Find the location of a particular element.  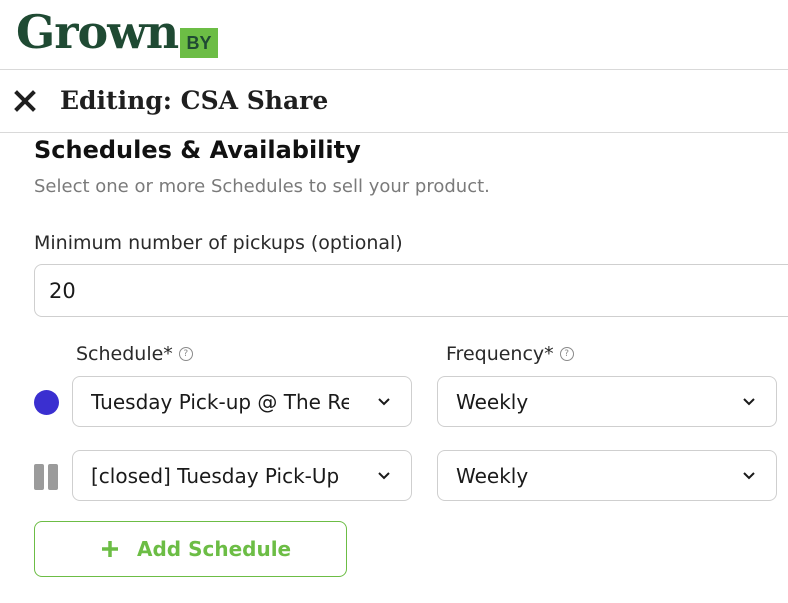

frequency-column-label: Frequency* ? is located at coordinates (510, 354).